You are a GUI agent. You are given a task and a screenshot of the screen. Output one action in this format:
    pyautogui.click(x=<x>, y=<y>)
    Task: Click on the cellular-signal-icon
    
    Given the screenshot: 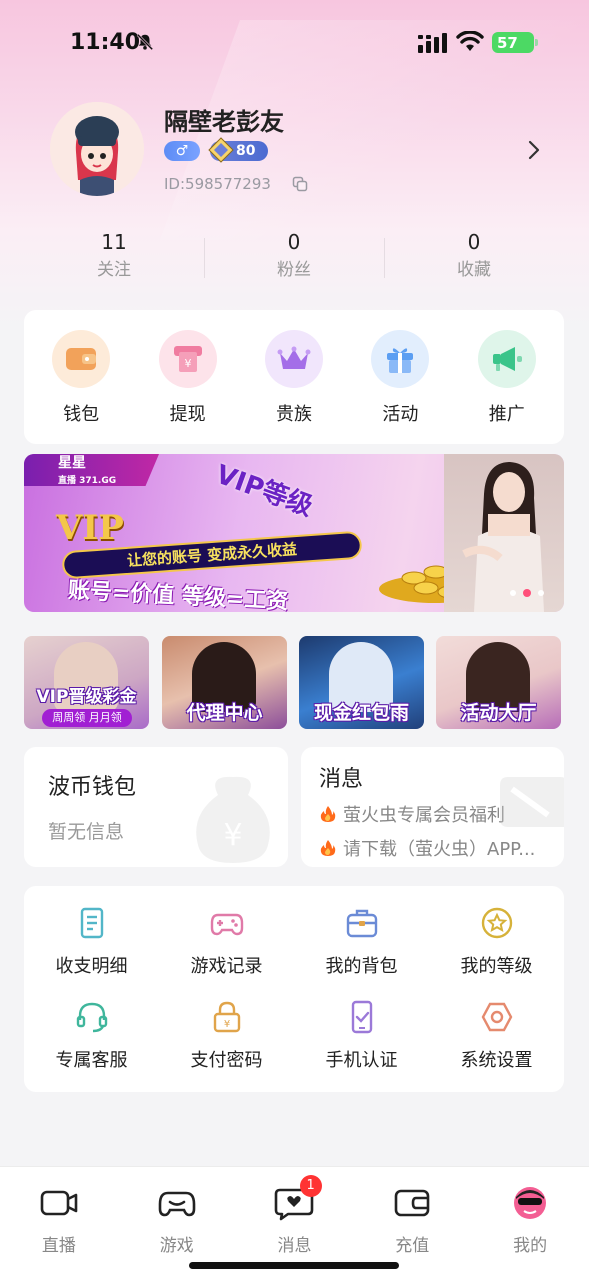 What is the action you would take?
    pyautogui.click(x=432, y=43)
    